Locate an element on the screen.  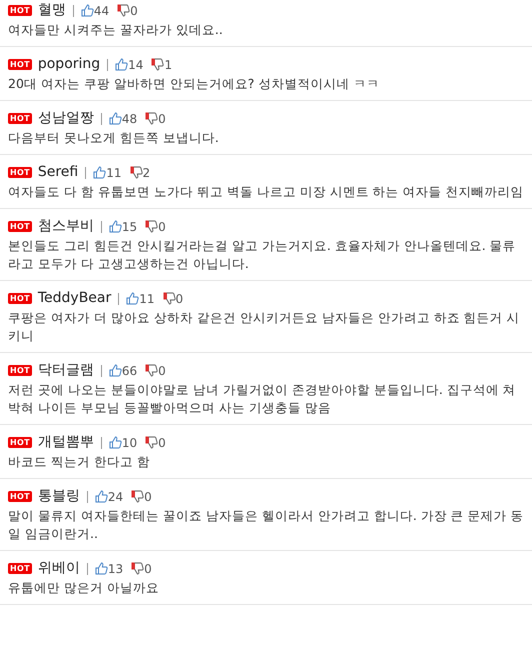
dislike-count: 2 is located at coordinates (146, 173).